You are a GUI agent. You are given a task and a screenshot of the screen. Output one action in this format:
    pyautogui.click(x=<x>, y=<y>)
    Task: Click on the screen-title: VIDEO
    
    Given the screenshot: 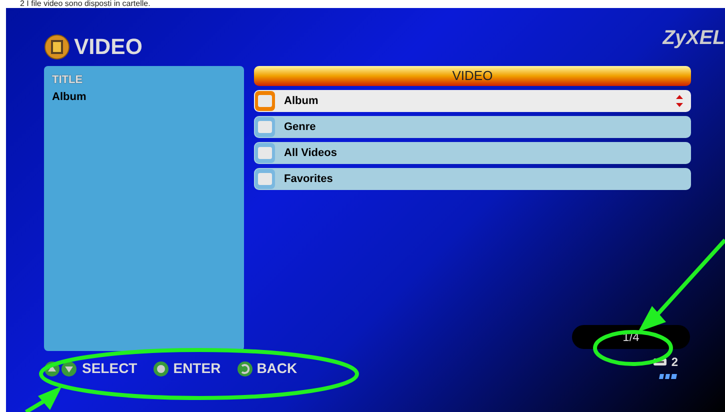 What is the action you would take?
    pyautogui.click(x=108, y=47)
    